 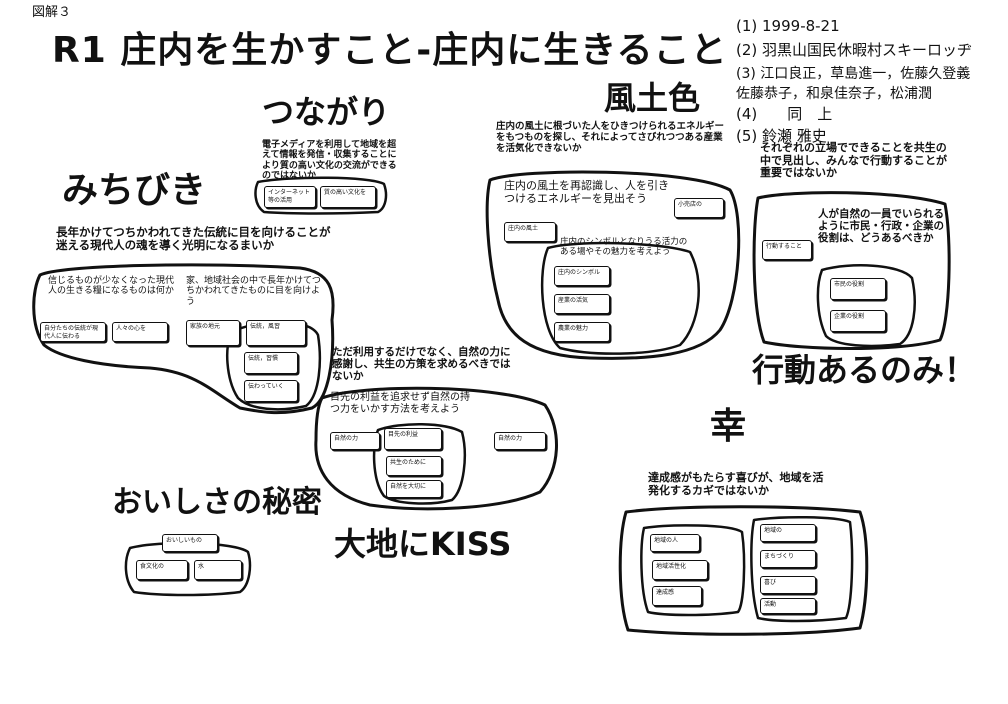 I want to click on kodo-card-2: 市民の役割, so click(x=858, y=289).